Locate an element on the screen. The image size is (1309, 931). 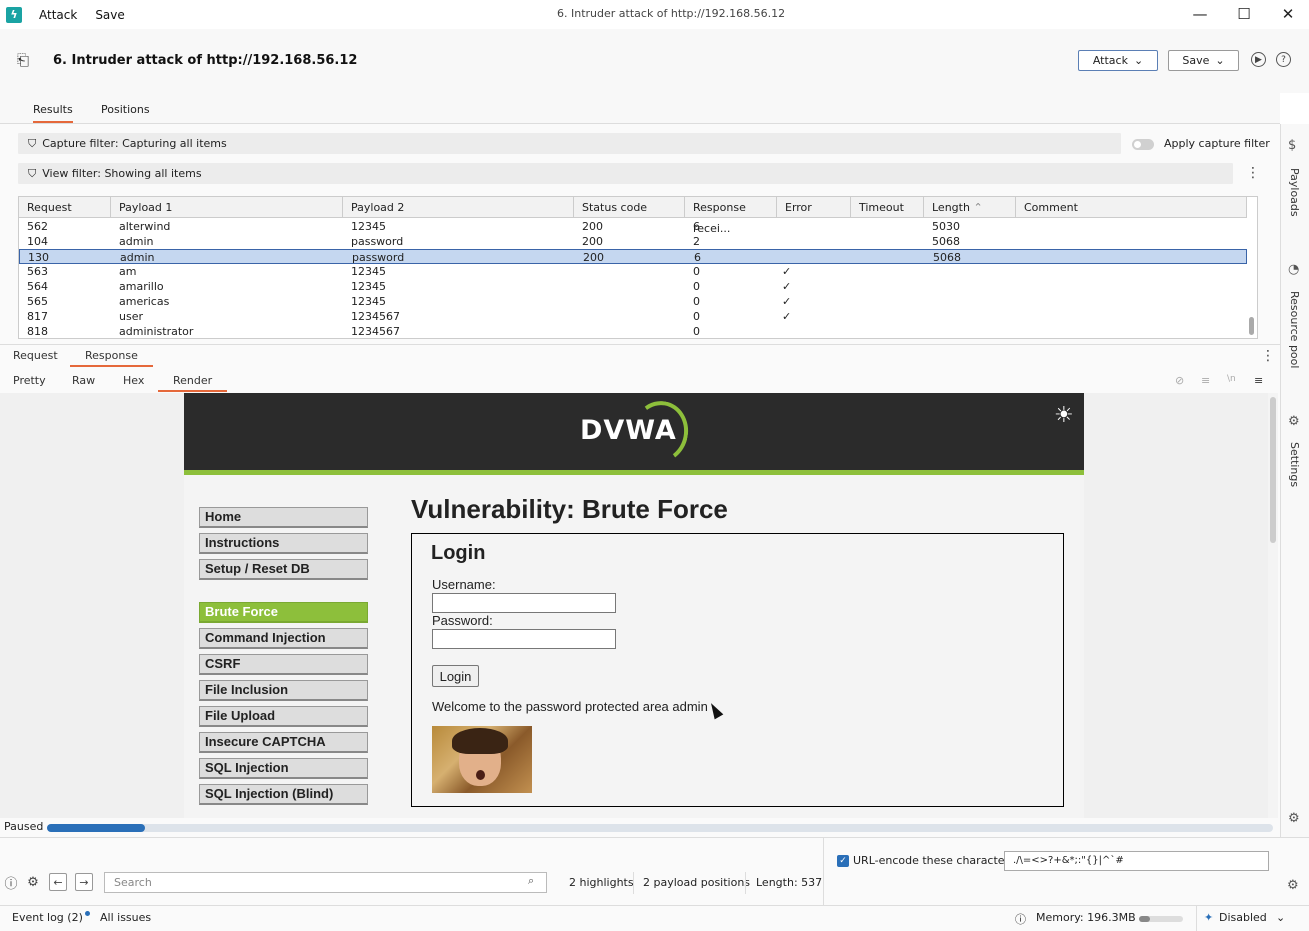
info-icon: ⓘ is located at coordinates (1020, 919).